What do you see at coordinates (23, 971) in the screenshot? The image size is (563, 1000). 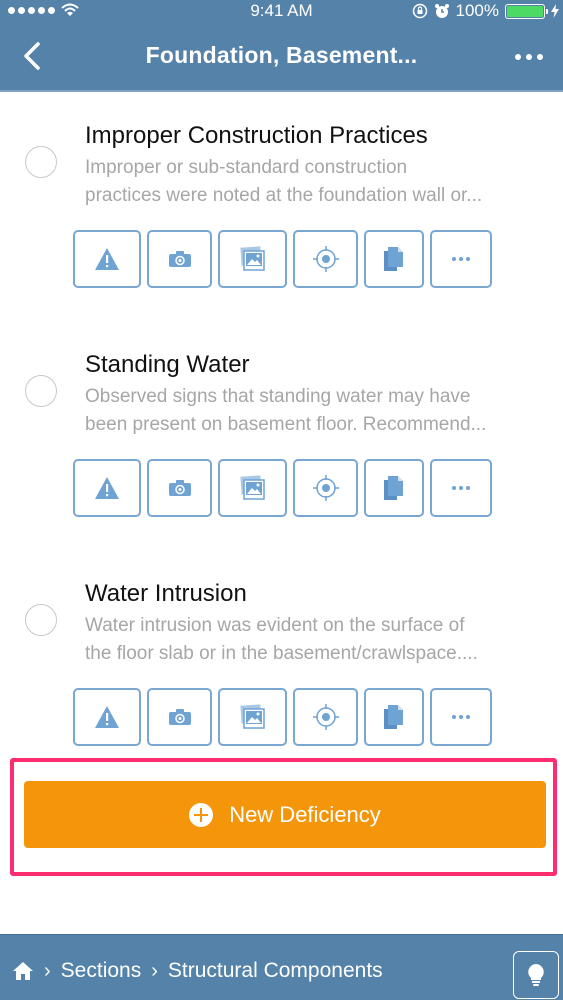 I see `home-icon` at bounding box center [23, 971].